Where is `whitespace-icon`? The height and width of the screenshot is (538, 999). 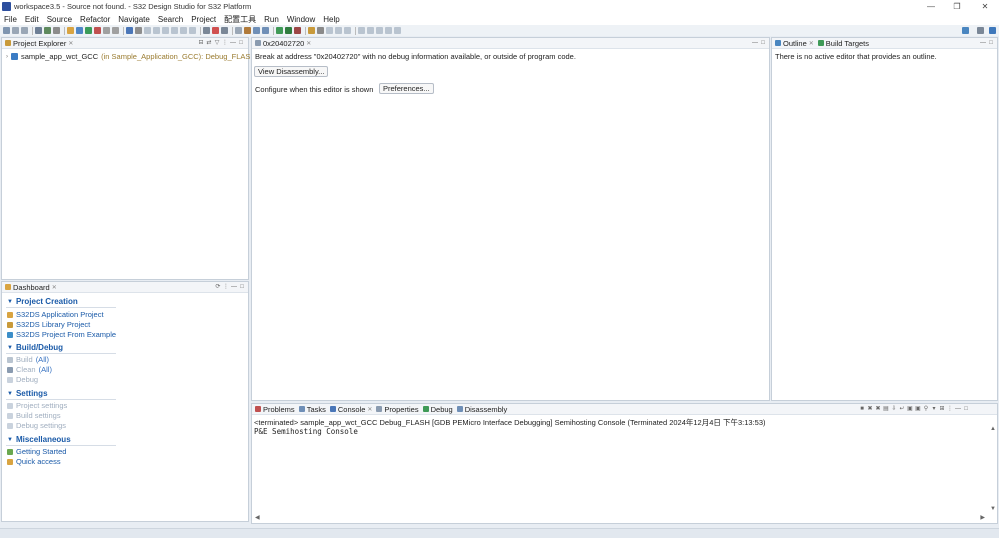 whitespace-icon is located at coordinates (347, 30).